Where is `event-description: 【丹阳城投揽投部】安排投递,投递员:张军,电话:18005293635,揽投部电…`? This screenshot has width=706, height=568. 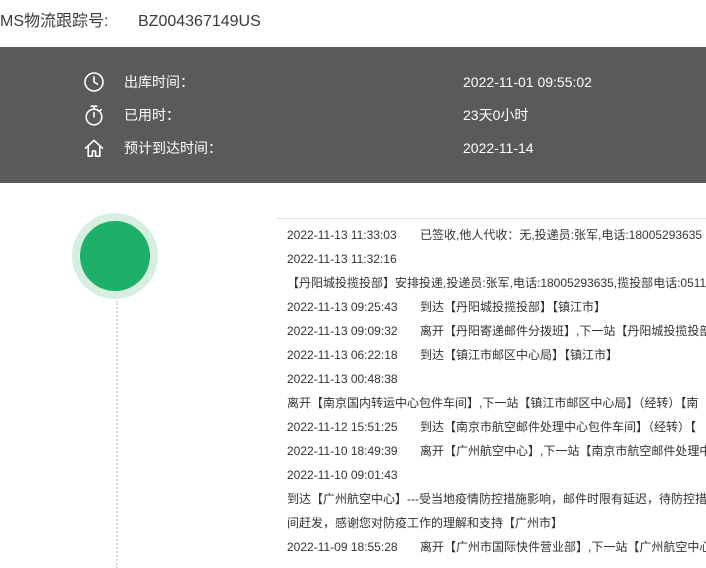 event-description: 【丹阳城投揽投部】安排投递,投递员:张军,电话:18005293635,揽投部电… is located at coordinates (496, 283).